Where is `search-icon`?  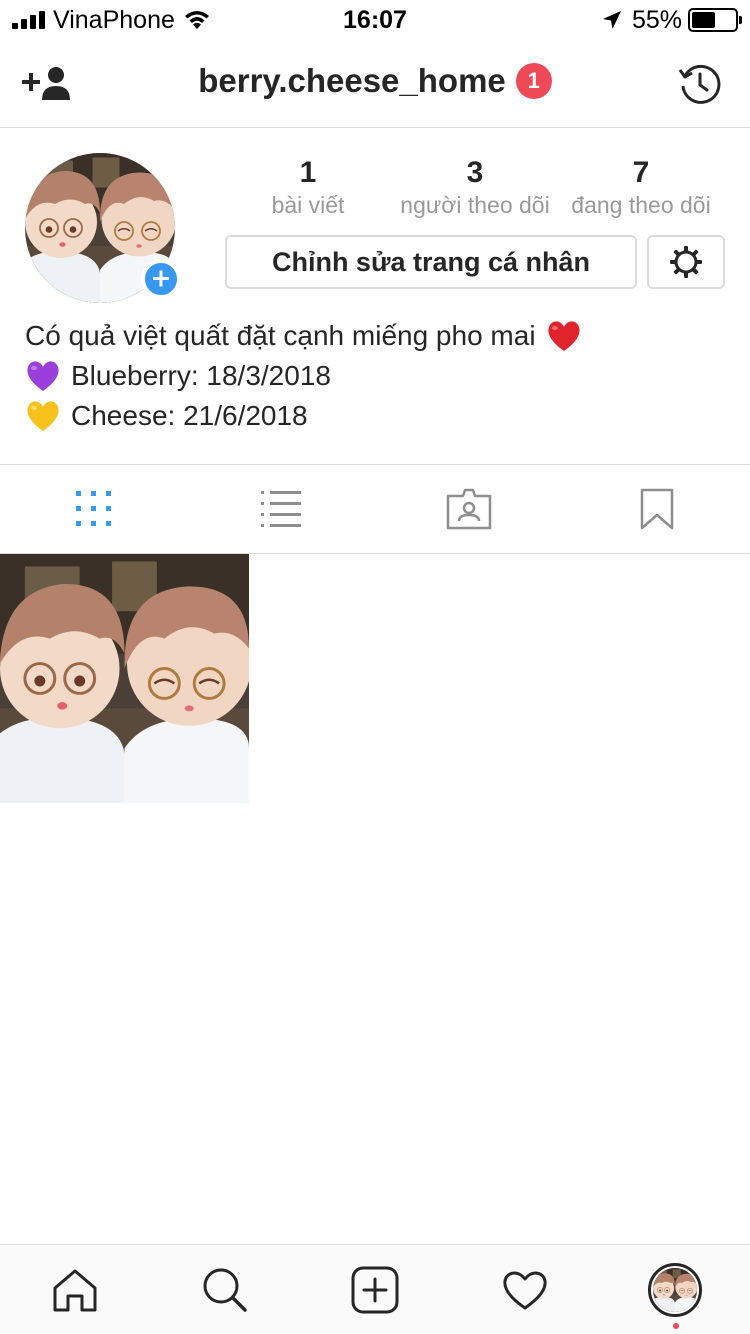 search-icon is located at coordinates (225, 1290).